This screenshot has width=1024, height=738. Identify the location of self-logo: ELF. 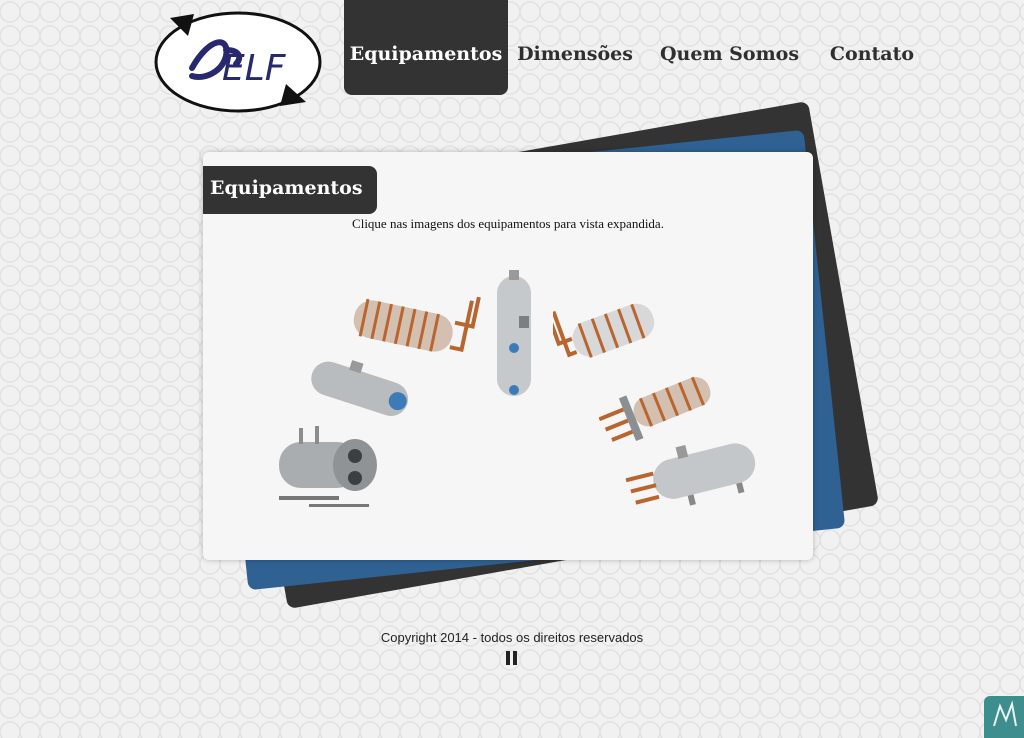
(238, 60).